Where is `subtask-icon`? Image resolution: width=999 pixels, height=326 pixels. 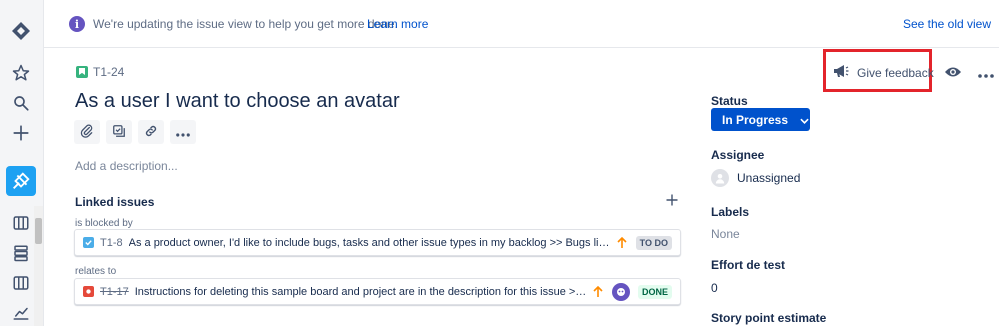
subtask-icon is located at coordinates (119, 132).